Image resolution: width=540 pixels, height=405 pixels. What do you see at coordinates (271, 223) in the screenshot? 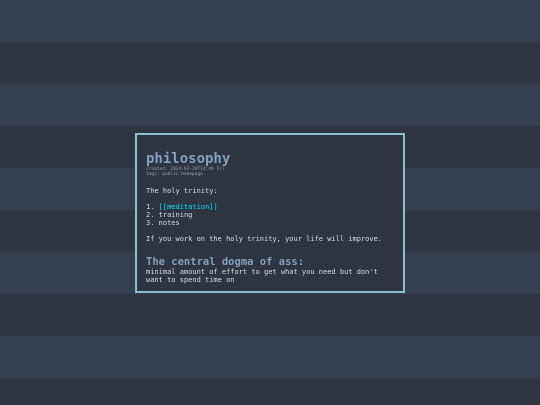
I see `list-item: 3. notes` at bounding box center [271, 223].